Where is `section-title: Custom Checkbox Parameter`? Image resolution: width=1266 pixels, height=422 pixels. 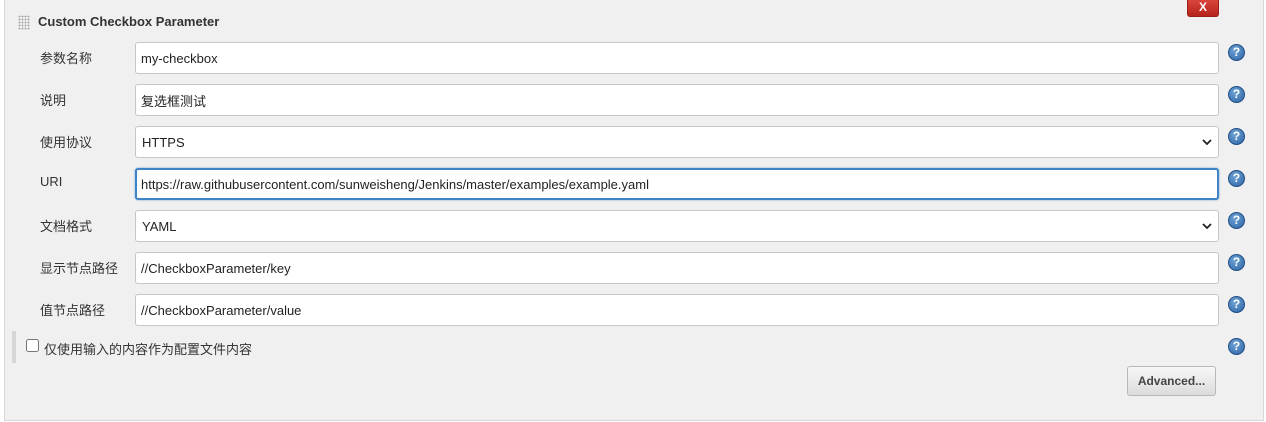 section-title: Custom Checkbox Parameter is located at coordinates (129, 21).